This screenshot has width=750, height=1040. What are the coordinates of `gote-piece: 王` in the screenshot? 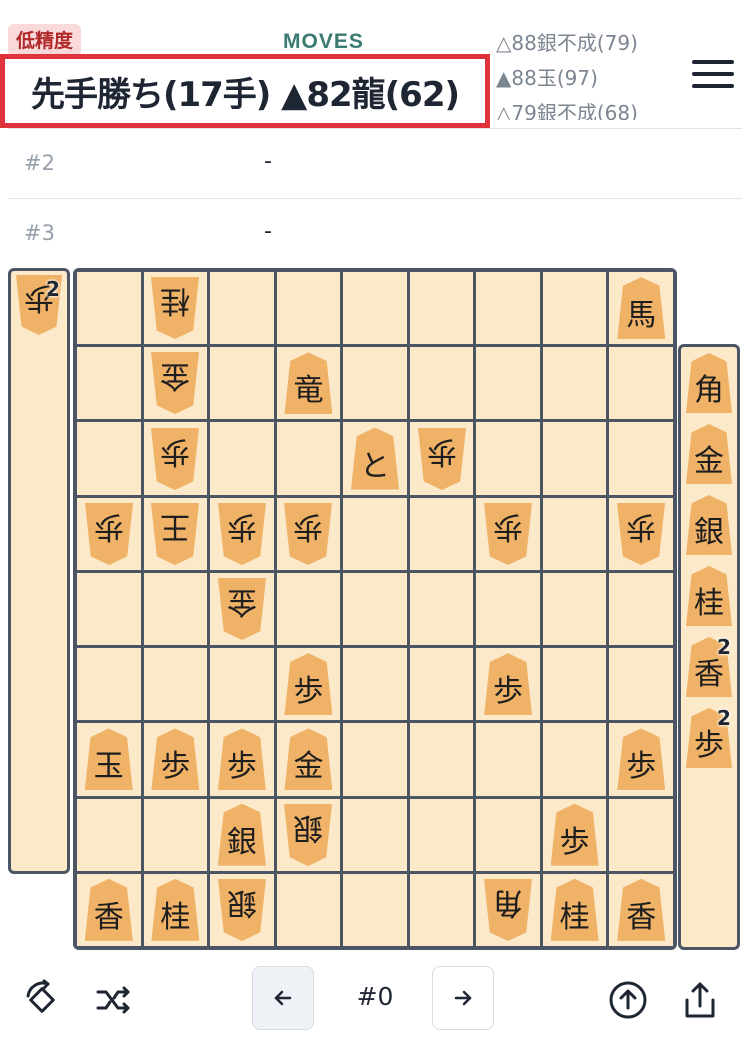 It's located at (175, 534).